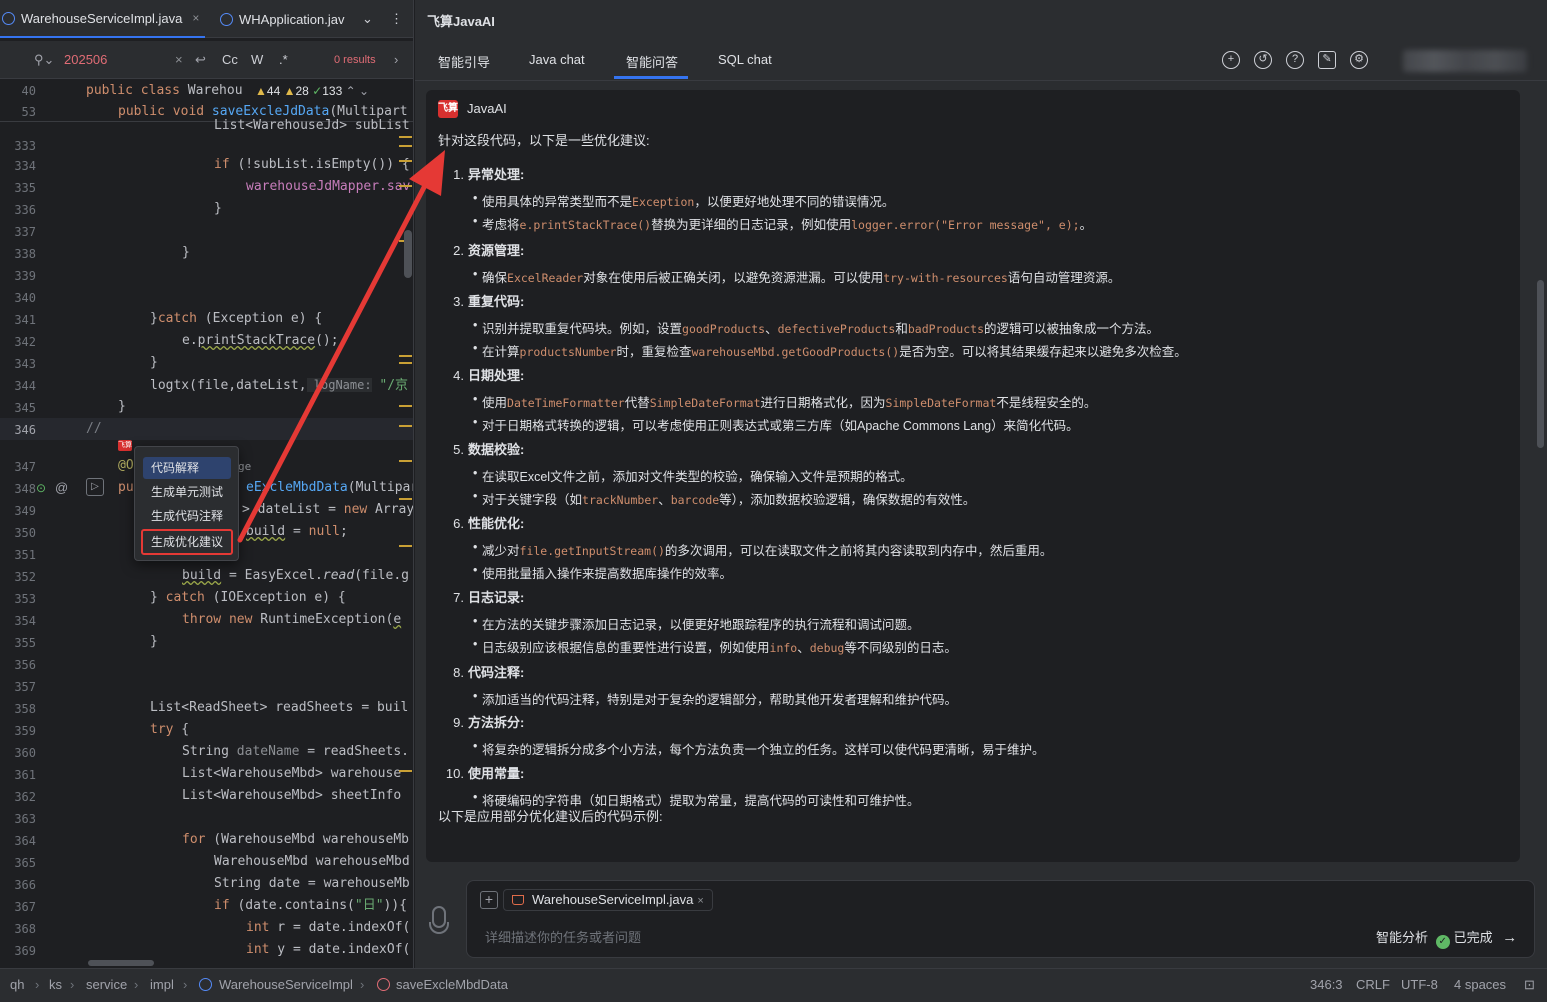 This screenshot has width=1547, height=1002. I want to click on tab-java-chat: Java chat, so click(557, 59).